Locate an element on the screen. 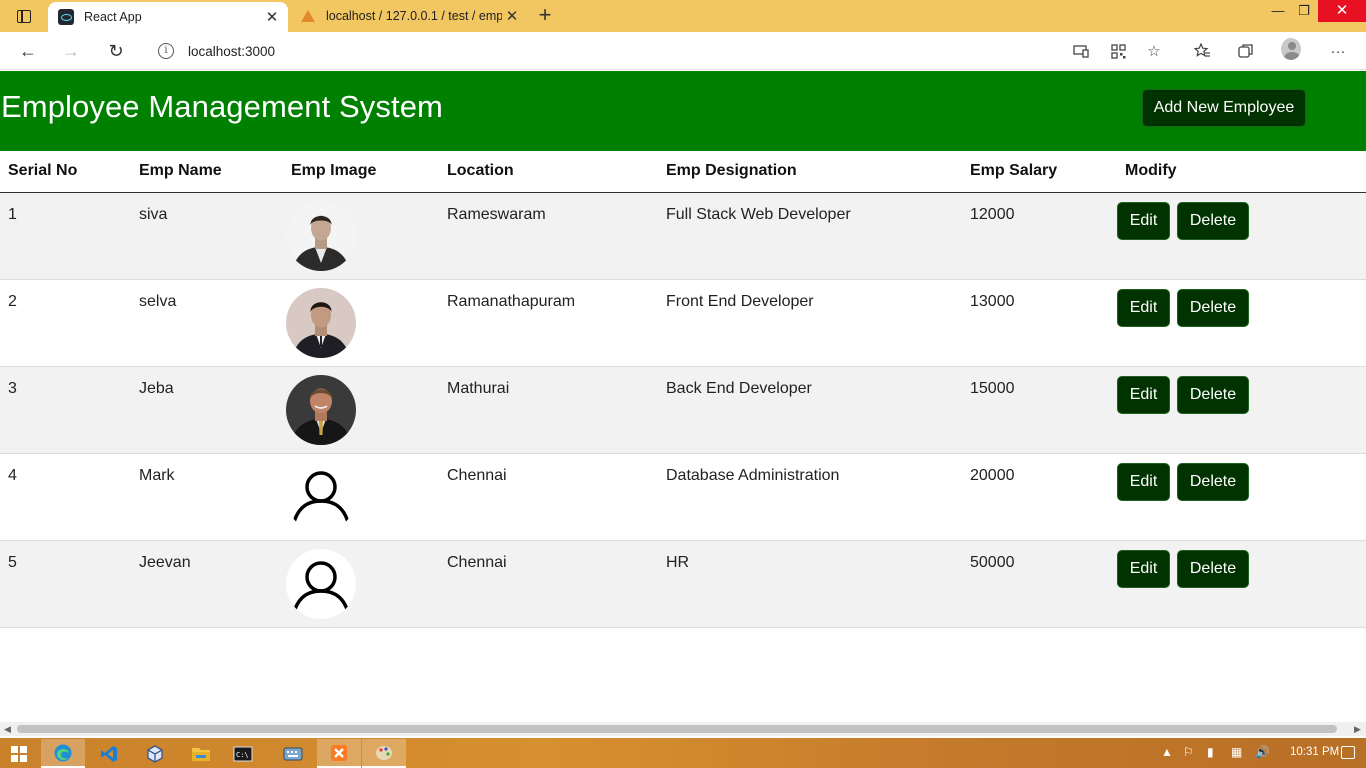 This screenshot has height=768, width=1366. new-tab-icon: + is located at coordinates (545, 15).